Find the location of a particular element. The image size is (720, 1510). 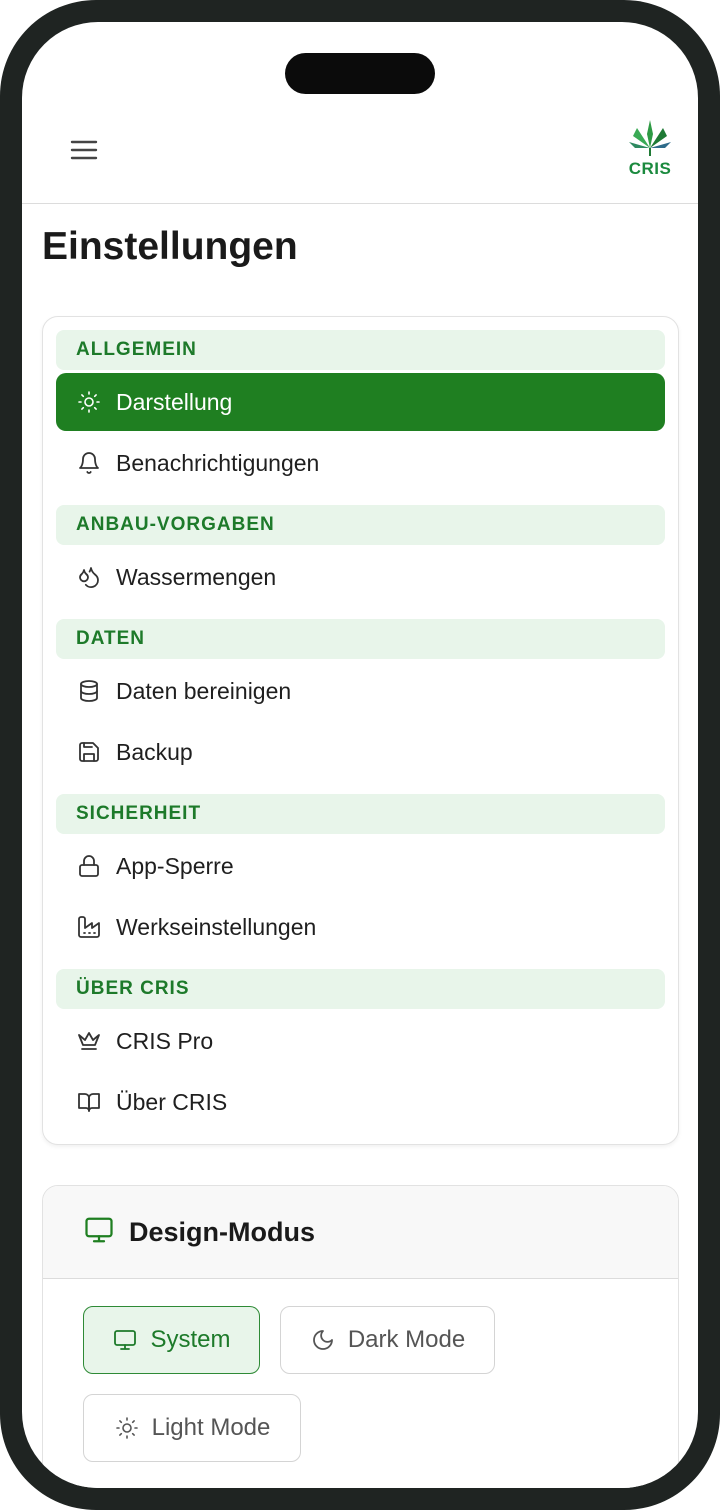

menu-item-label: Darstellung is located at coordinates (174, 401).